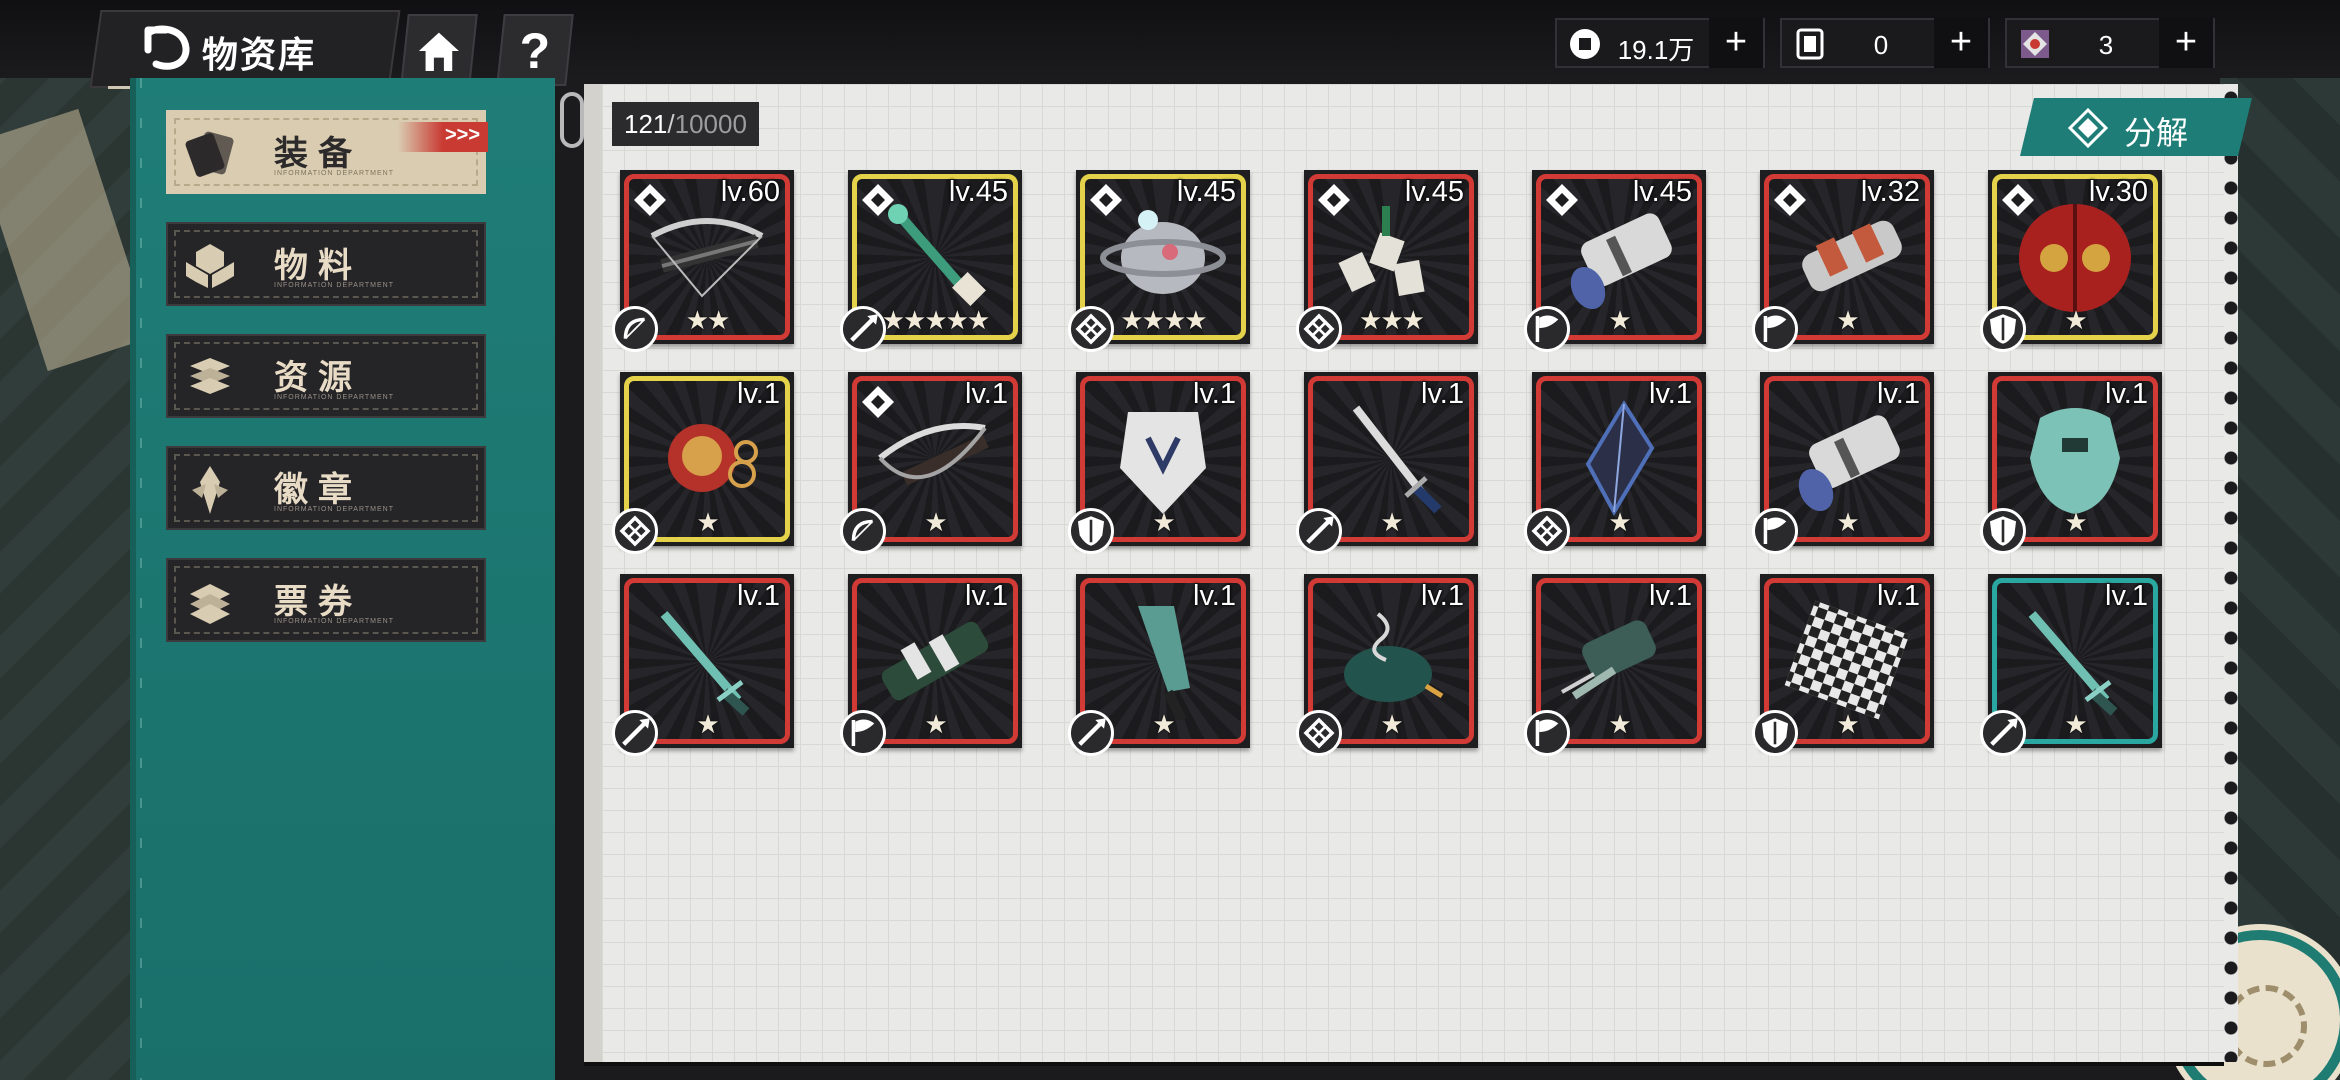  What do you see at coordinates (166, 48) in the screenshot?
I see `back-arrow-icon` at bounding box center [166, 48].